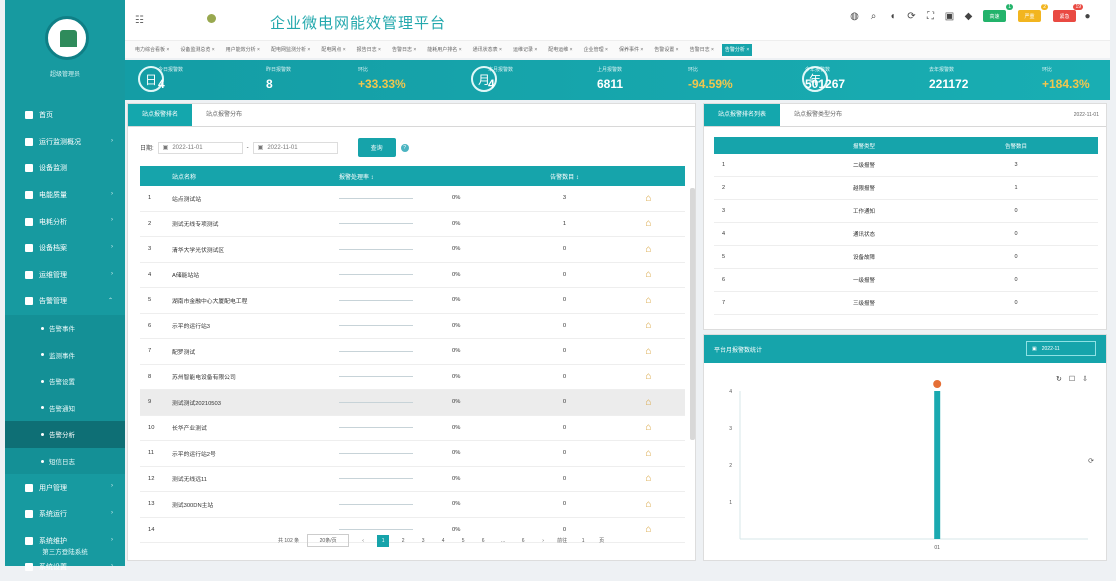 This screenshot has height=581, width=1116. Describe the element at coordinates (525, 50) in the screenshot. I see `page-tab: 运维记录 ×` at that location.